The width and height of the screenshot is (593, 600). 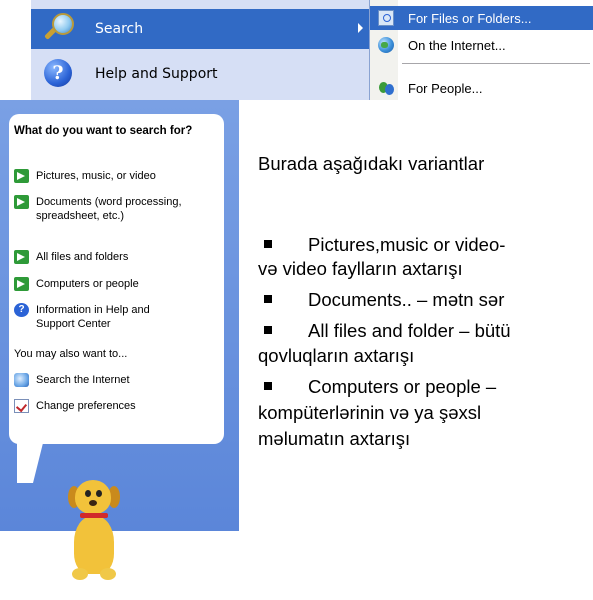 I want to click on option-label: Change preferences, so click(x=86, y=406).